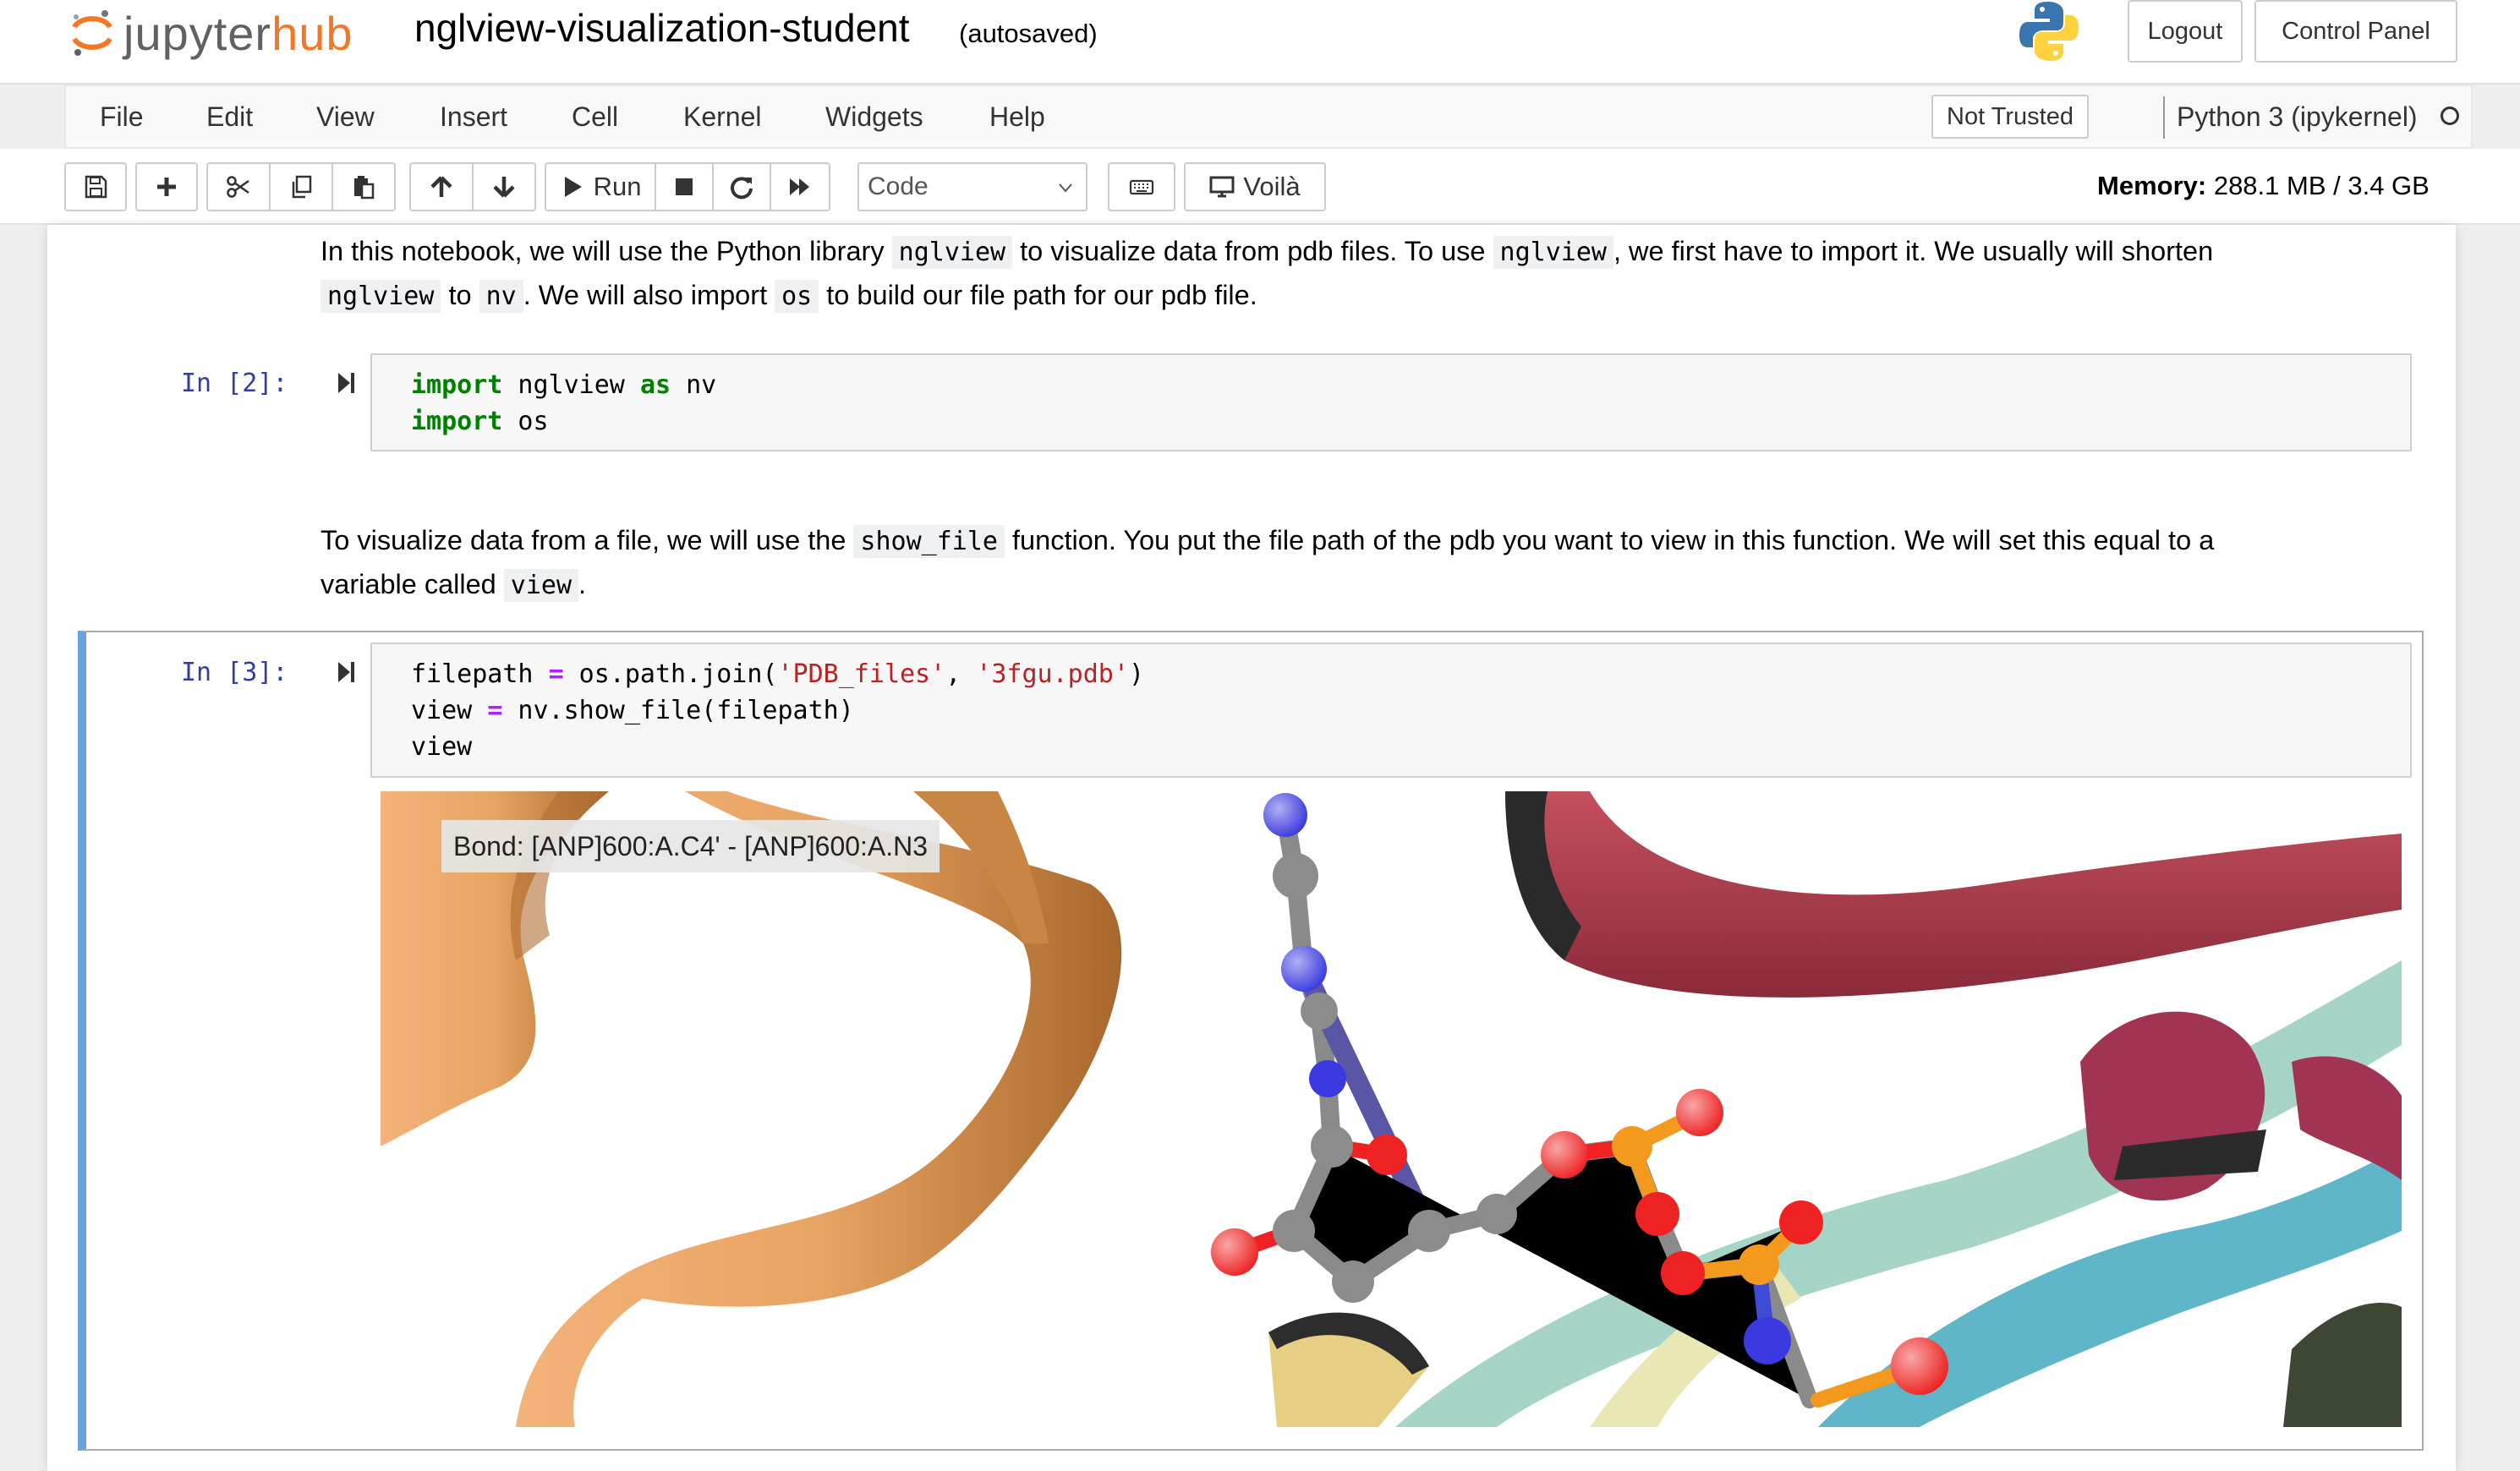 The image size is (2520, 1471). Describe the element at coordinates (797, 296) in the screenshot. I see `inline-code: os` at that location.